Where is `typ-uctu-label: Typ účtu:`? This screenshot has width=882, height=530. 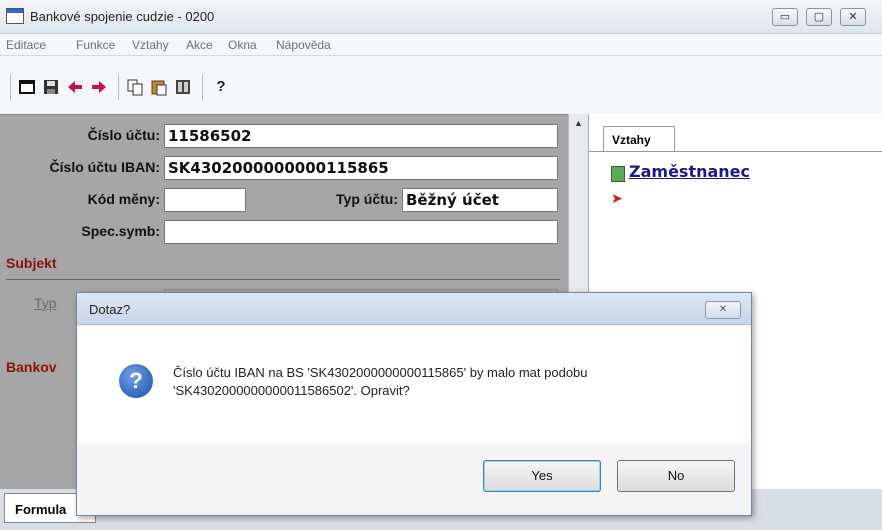
typ-uctu-label: Typ účtu: is located at coordinates (367, 199).